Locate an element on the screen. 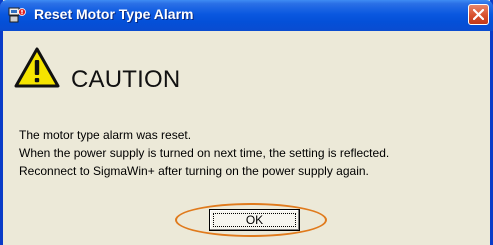 The image size is (493, 245). ok-button-label: OK is located at coordinates (254, 220).